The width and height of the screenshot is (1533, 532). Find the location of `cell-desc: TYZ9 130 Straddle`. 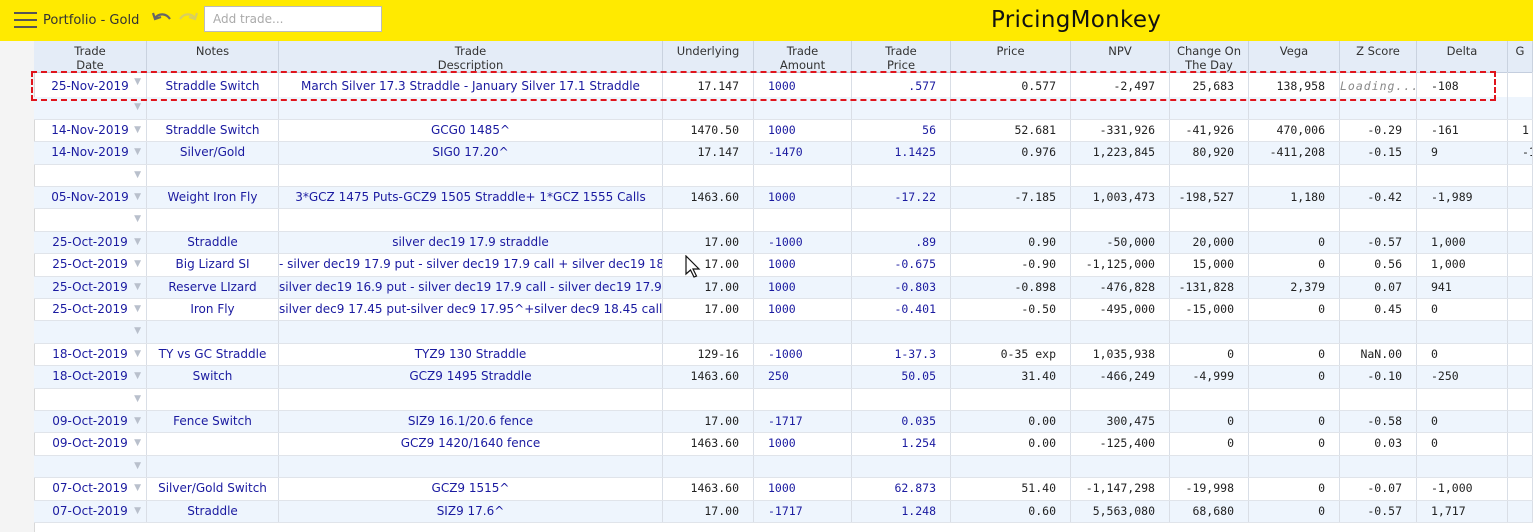

cell-desc: TYZ9 130 Straddle is located at coordinates (471, 354).